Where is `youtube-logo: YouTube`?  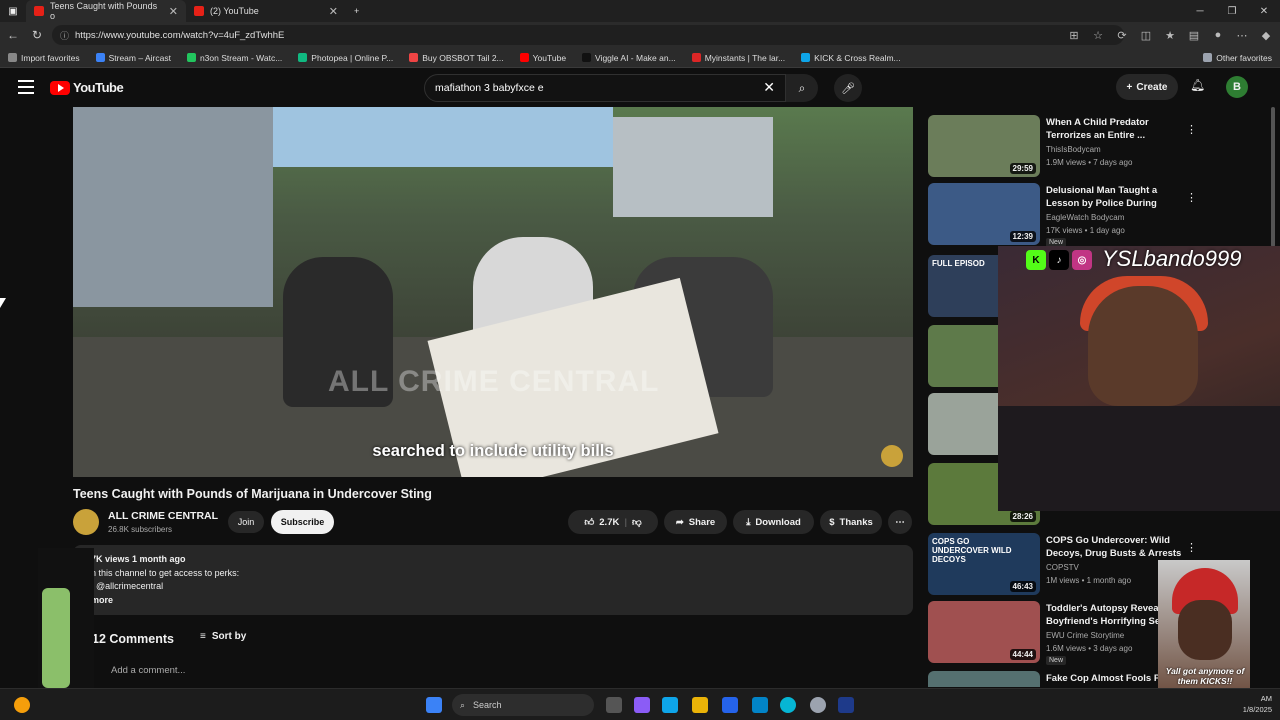
youtube-logo: YouTube is located at coordinates (87, 87).